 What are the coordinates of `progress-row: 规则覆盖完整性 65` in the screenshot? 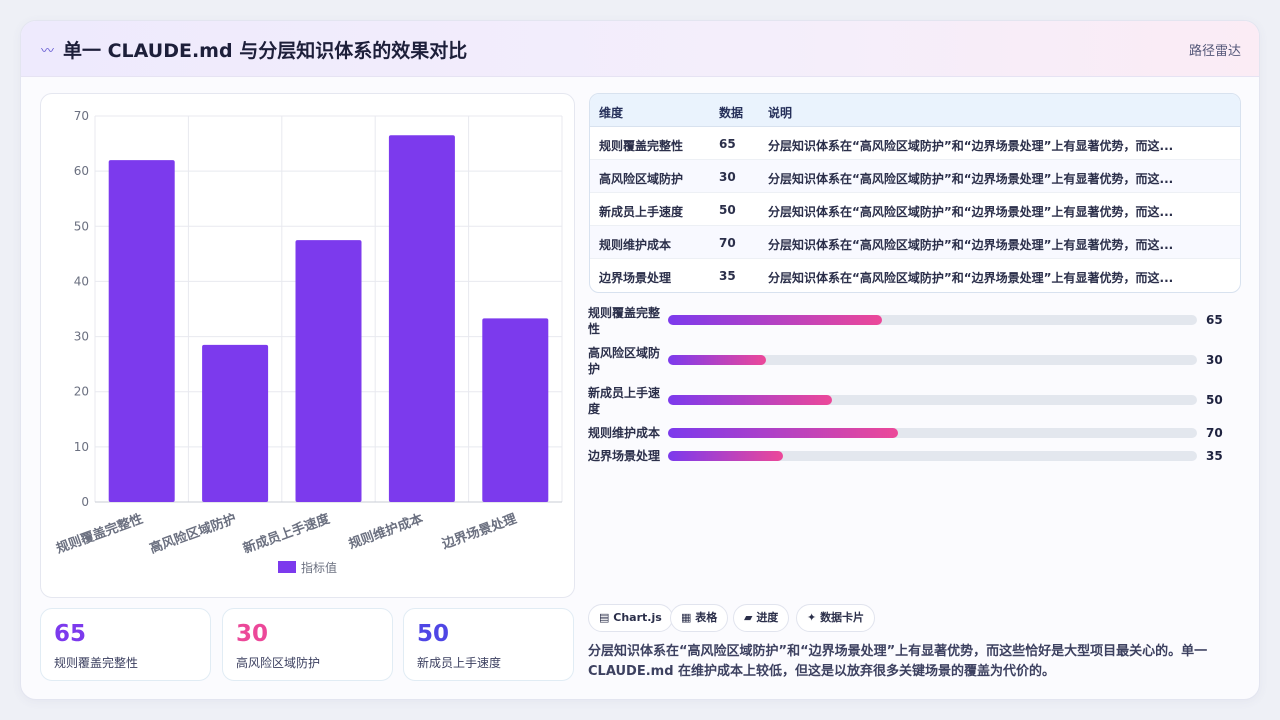 It's located at (918, 322).